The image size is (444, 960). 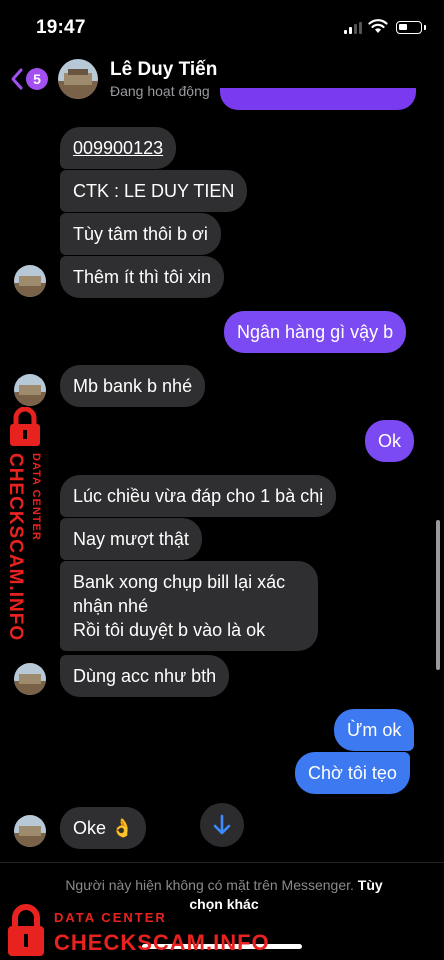 What do you see at coordinates (61, 27) in the screenshot?
I see `status-time: 19:47` at bounding box center [61, 27].